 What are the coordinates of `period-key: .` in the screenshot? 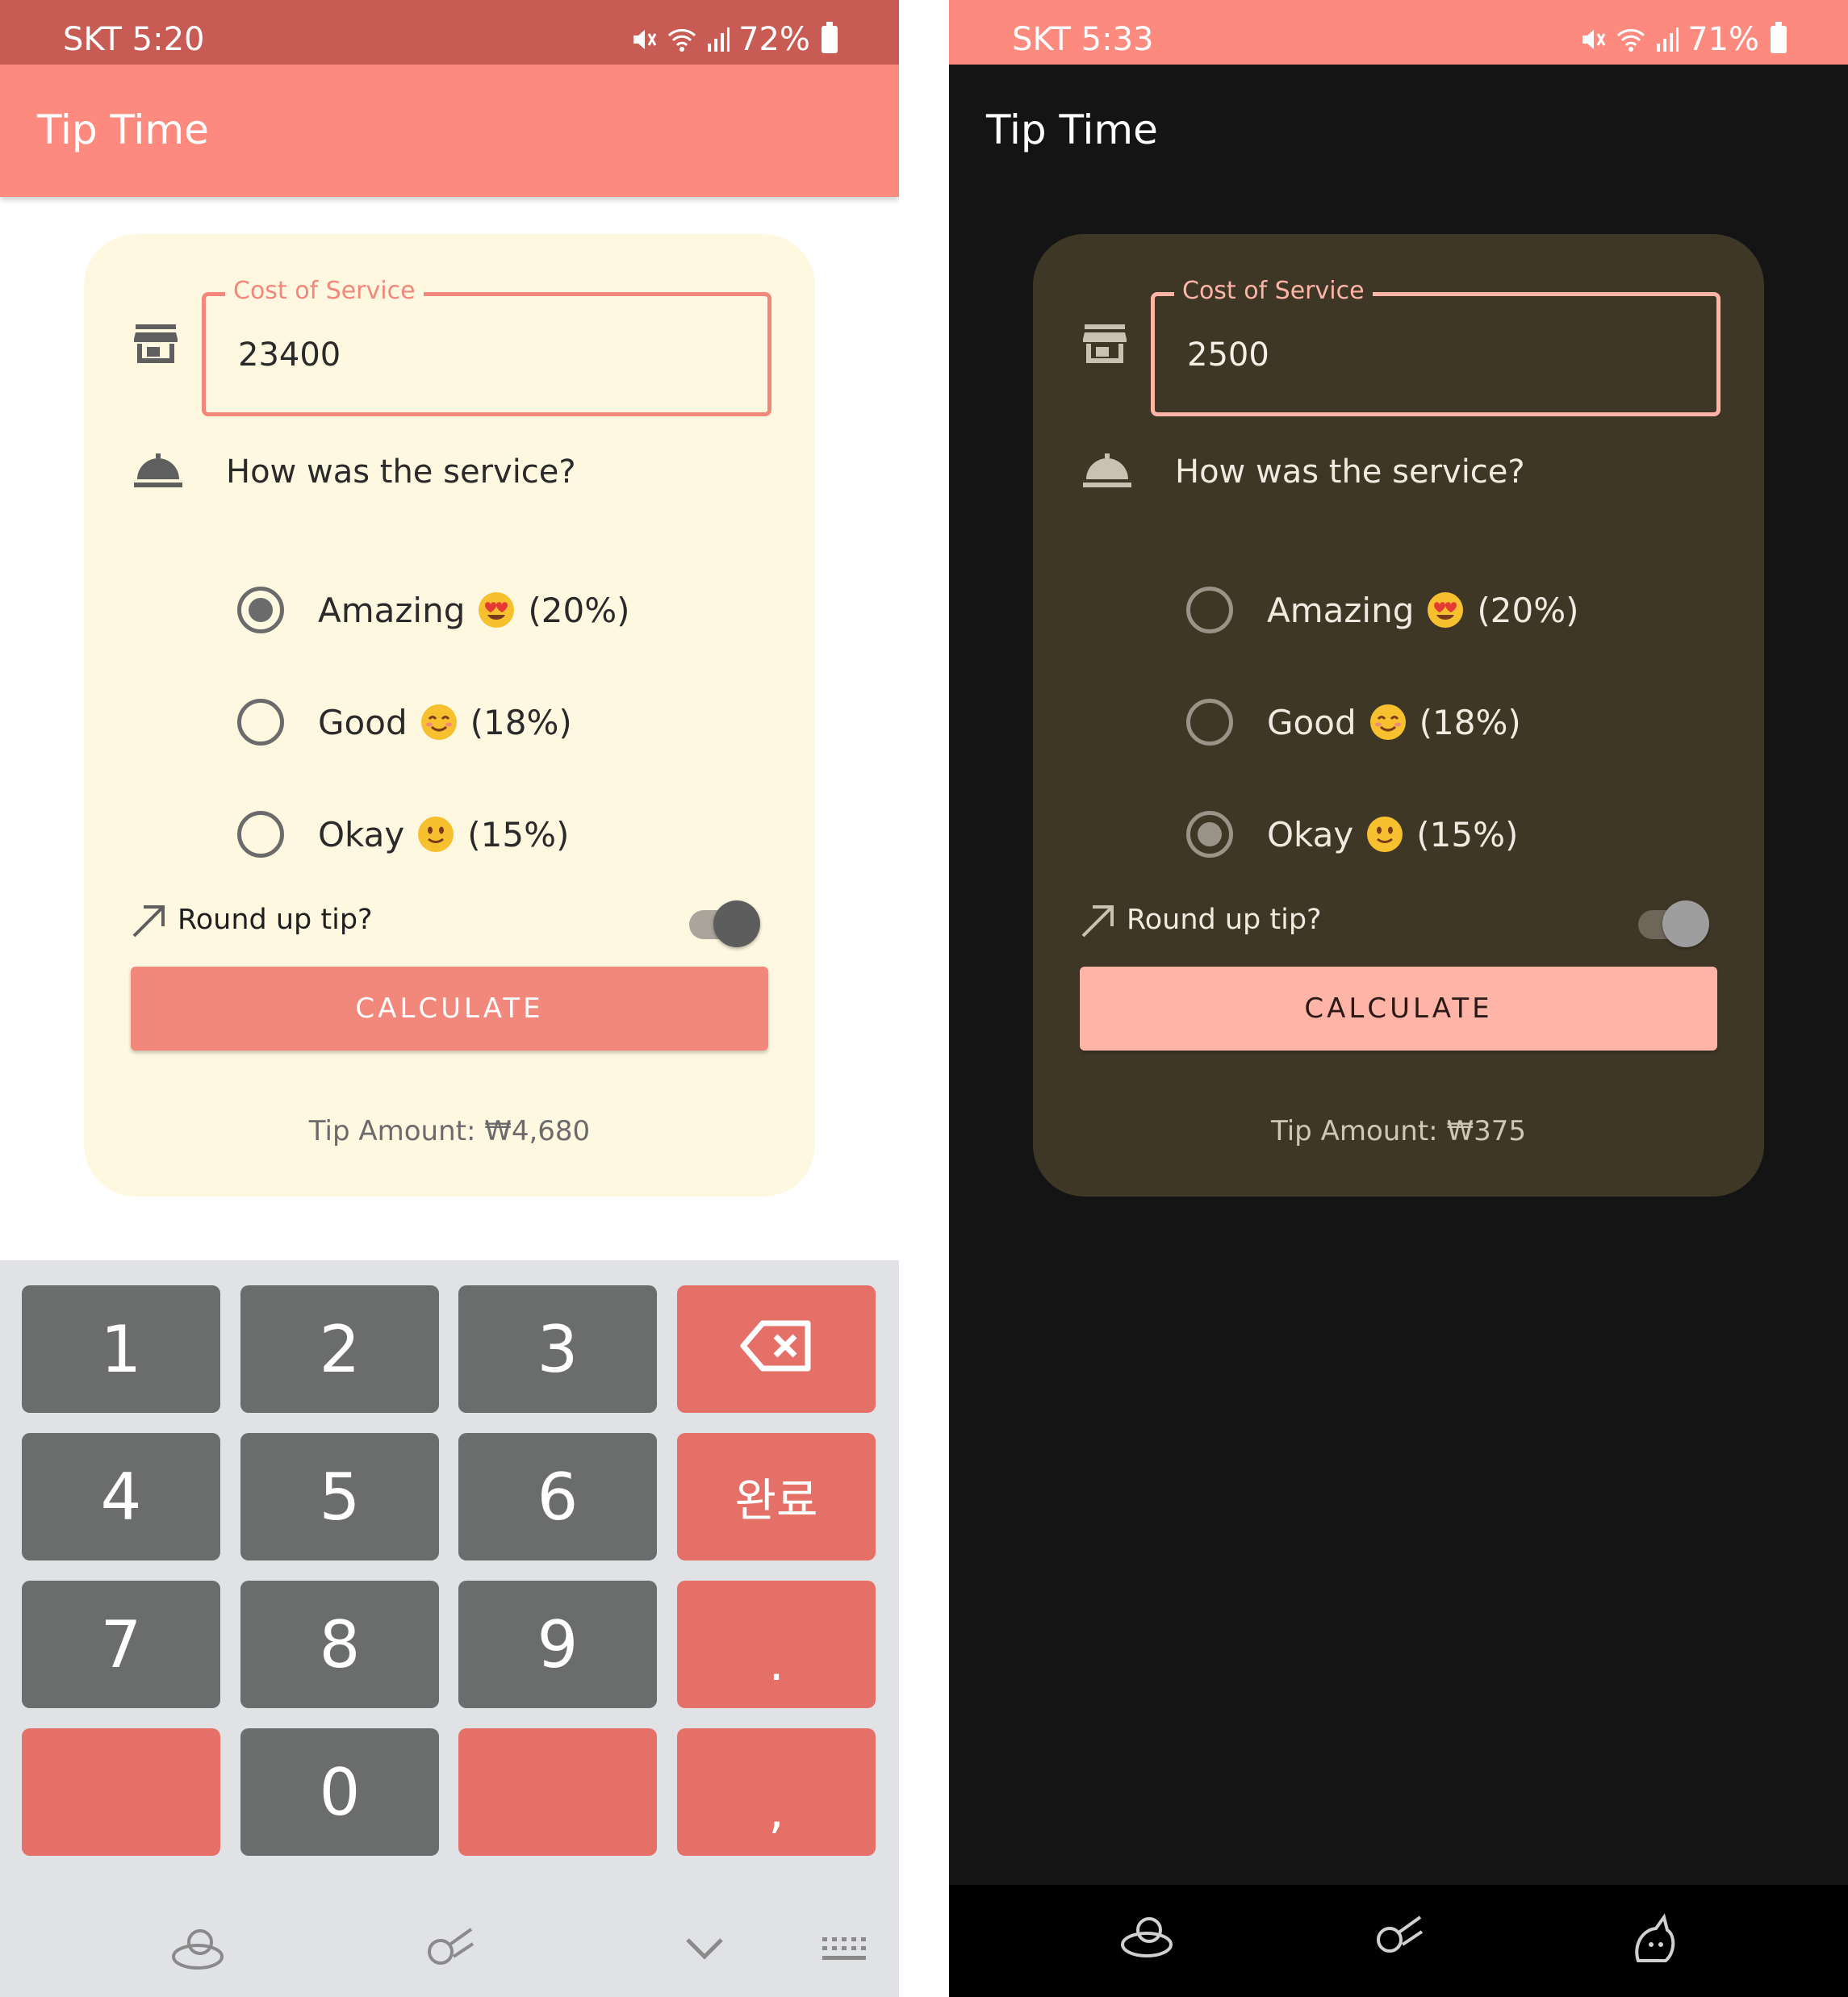 It's located at (776, 1644).